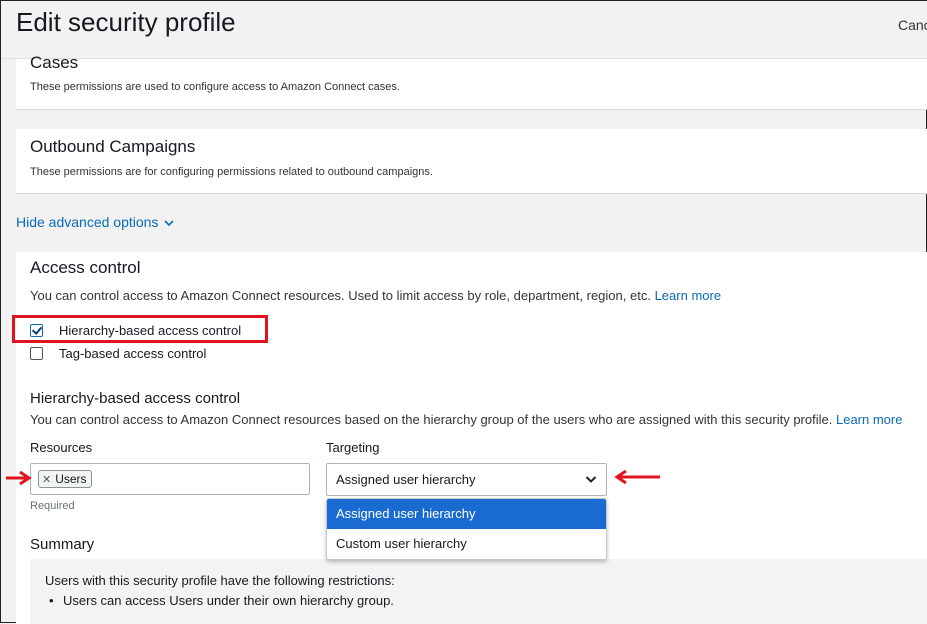 The height and width of the screenshot is (624, 927). I want to click on tag-based-option: Tag-based access control, so click(118, 353).